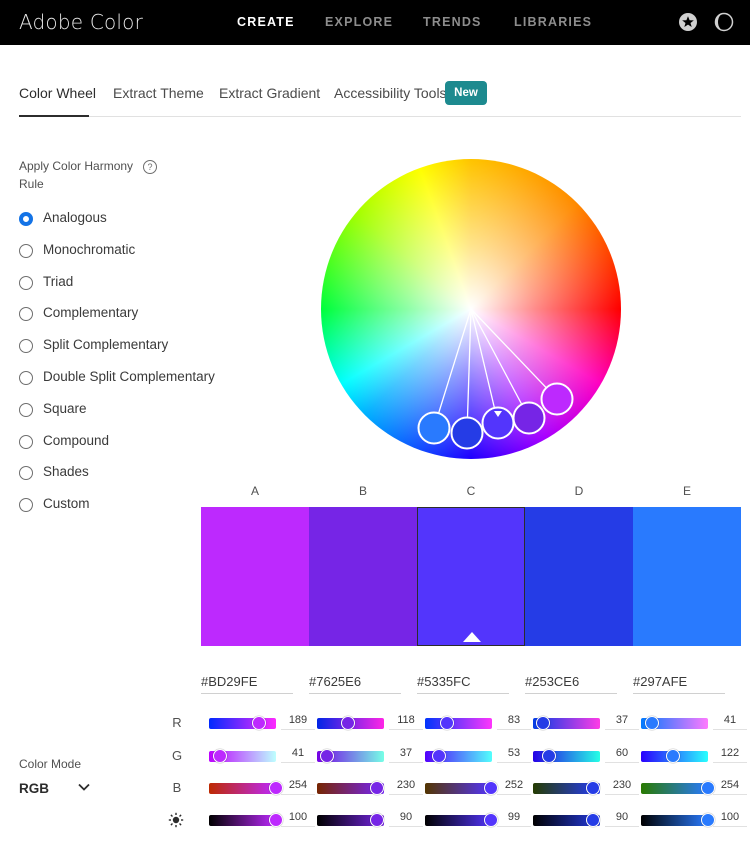  I want to click on brightness-value-e: 100, so click(730, 819).